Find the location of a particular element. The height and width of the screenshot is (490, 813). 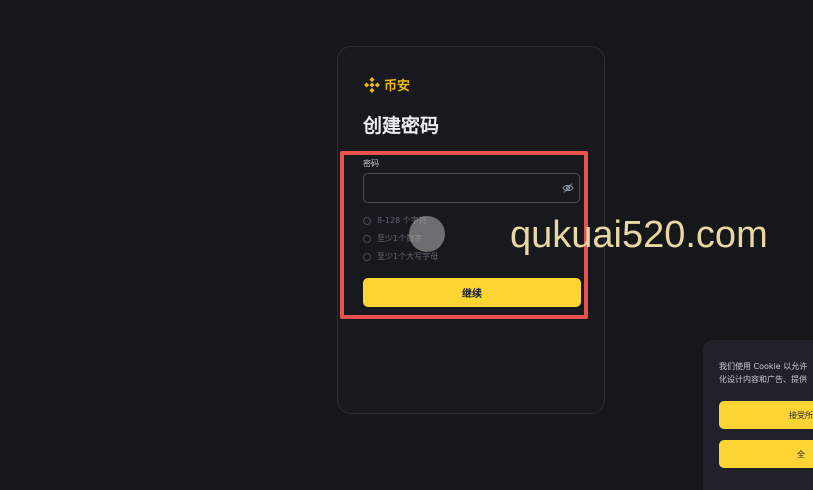

page-title: 创建密码 is located at coordinates (401, 126).